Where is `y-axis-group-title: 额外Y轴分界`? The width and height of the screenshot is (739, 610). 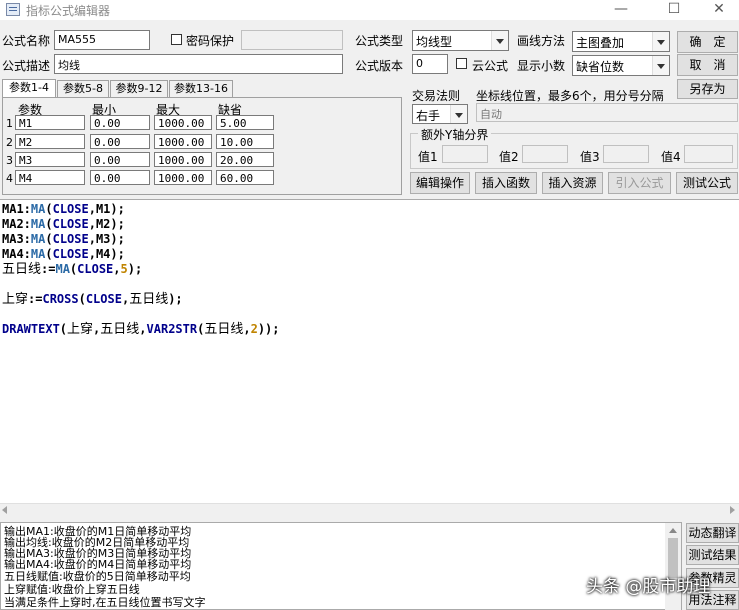
y-axis-group-title: 额外Y轴分界 is located at coordinates (455, 134).